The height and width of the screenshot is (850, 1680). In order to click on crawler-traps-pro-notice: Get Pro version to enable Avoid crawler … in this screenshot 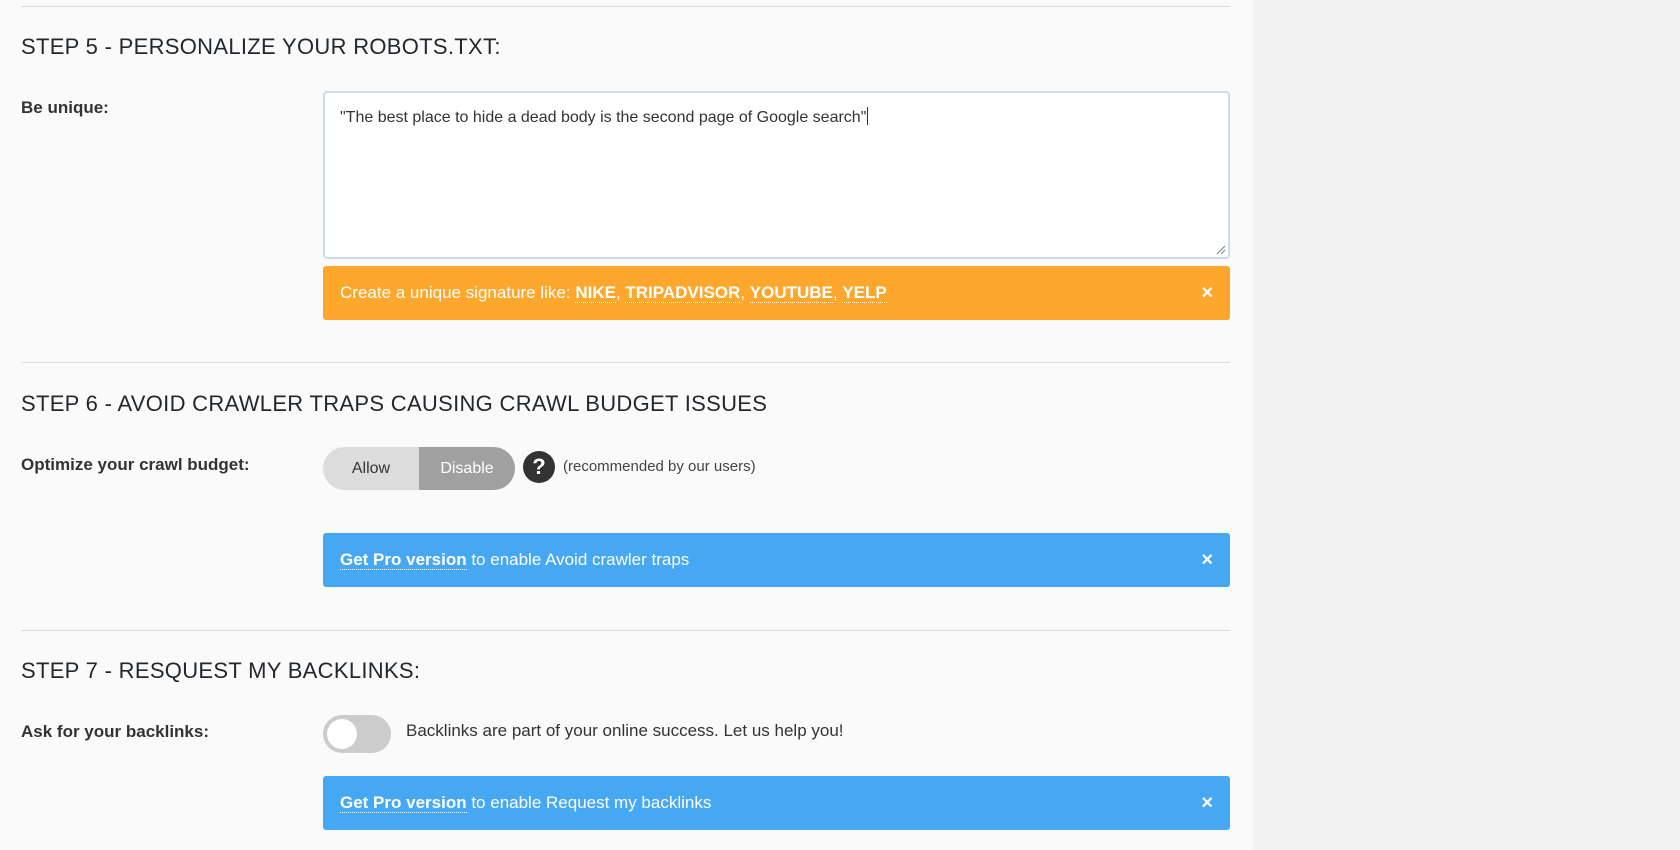, I will do `click(776, 560)`.